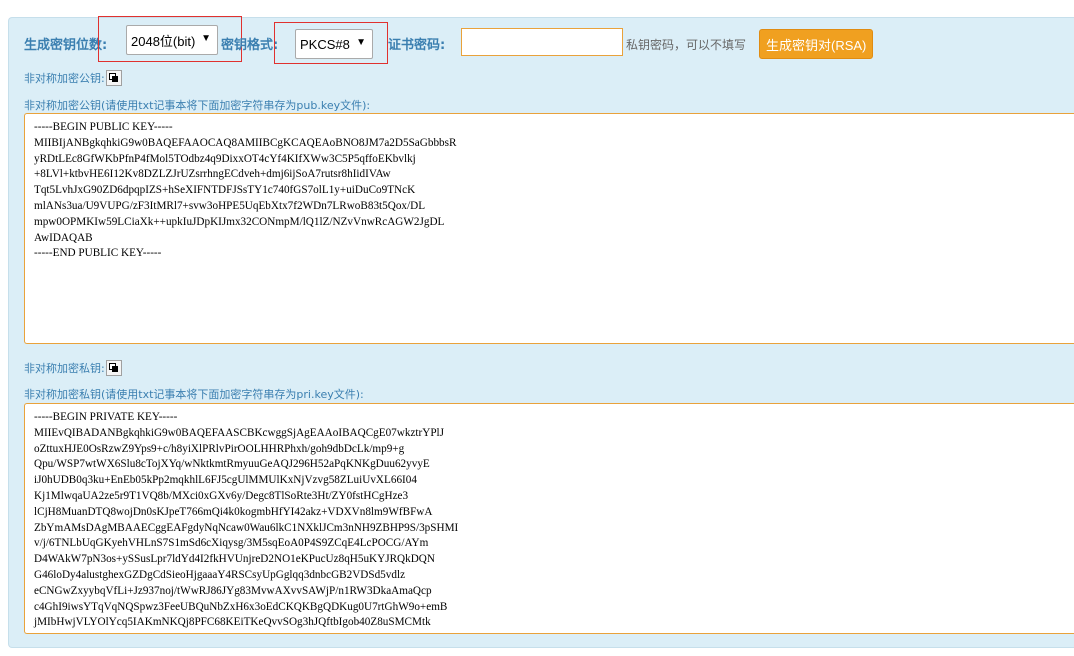  Describe the element at coordinates (816, 44) in the screenshot. I see `generate-keypair-button: 生成密钥对(RSA)` at that location.